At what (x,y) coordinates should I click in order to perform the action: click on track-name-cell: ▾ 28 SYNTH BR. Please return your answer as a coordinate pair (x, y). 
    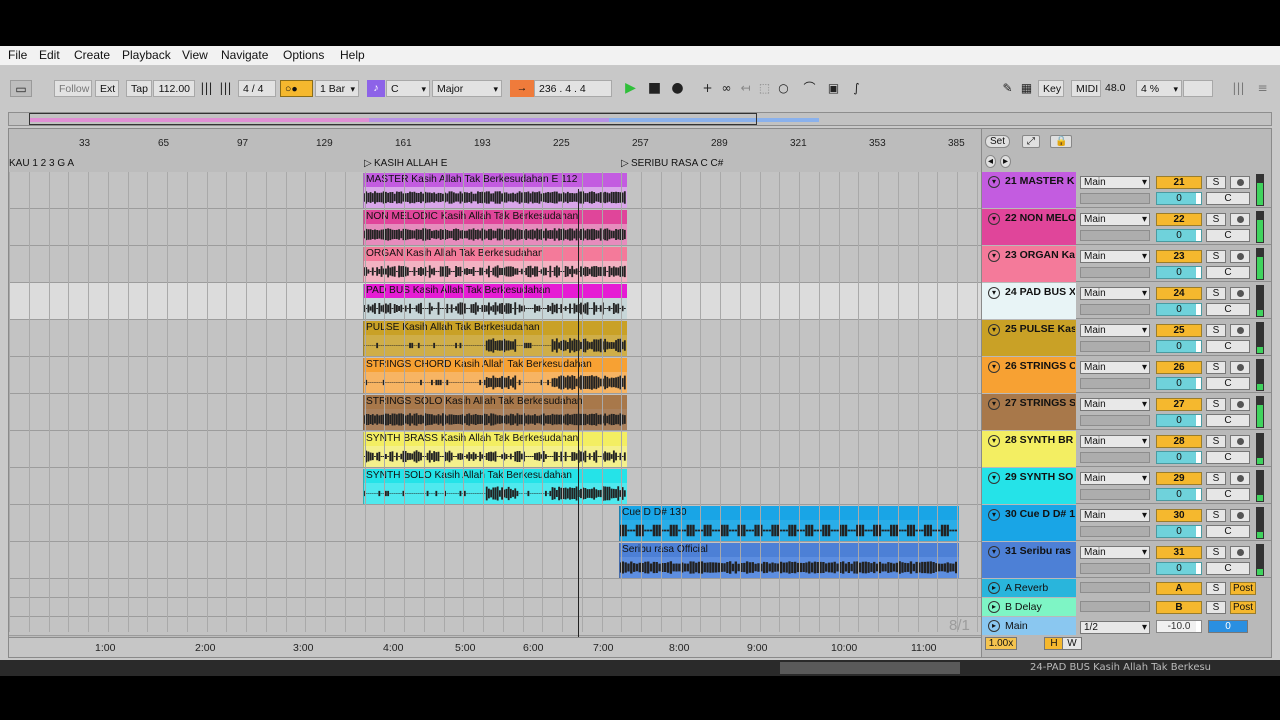
    Looking at the image, I should click on (1029, 449).